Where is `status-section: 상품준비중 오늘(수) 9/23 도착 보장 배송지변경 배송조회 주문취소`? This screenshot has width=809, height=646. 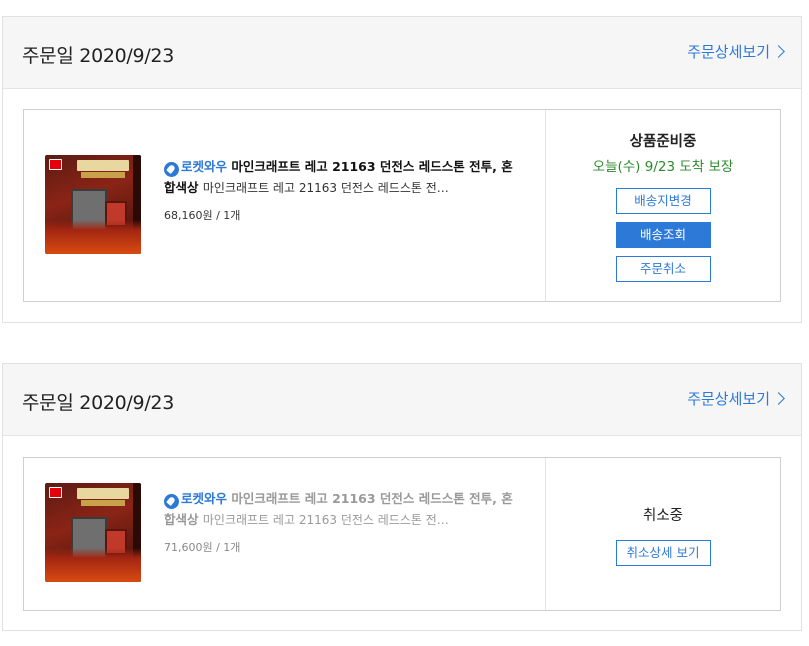
status-section: 상품준비중 오늘(수) 9/23 도착 보장 배송지변경 배송조회 주문취소 is located at coordinates (663, 205).